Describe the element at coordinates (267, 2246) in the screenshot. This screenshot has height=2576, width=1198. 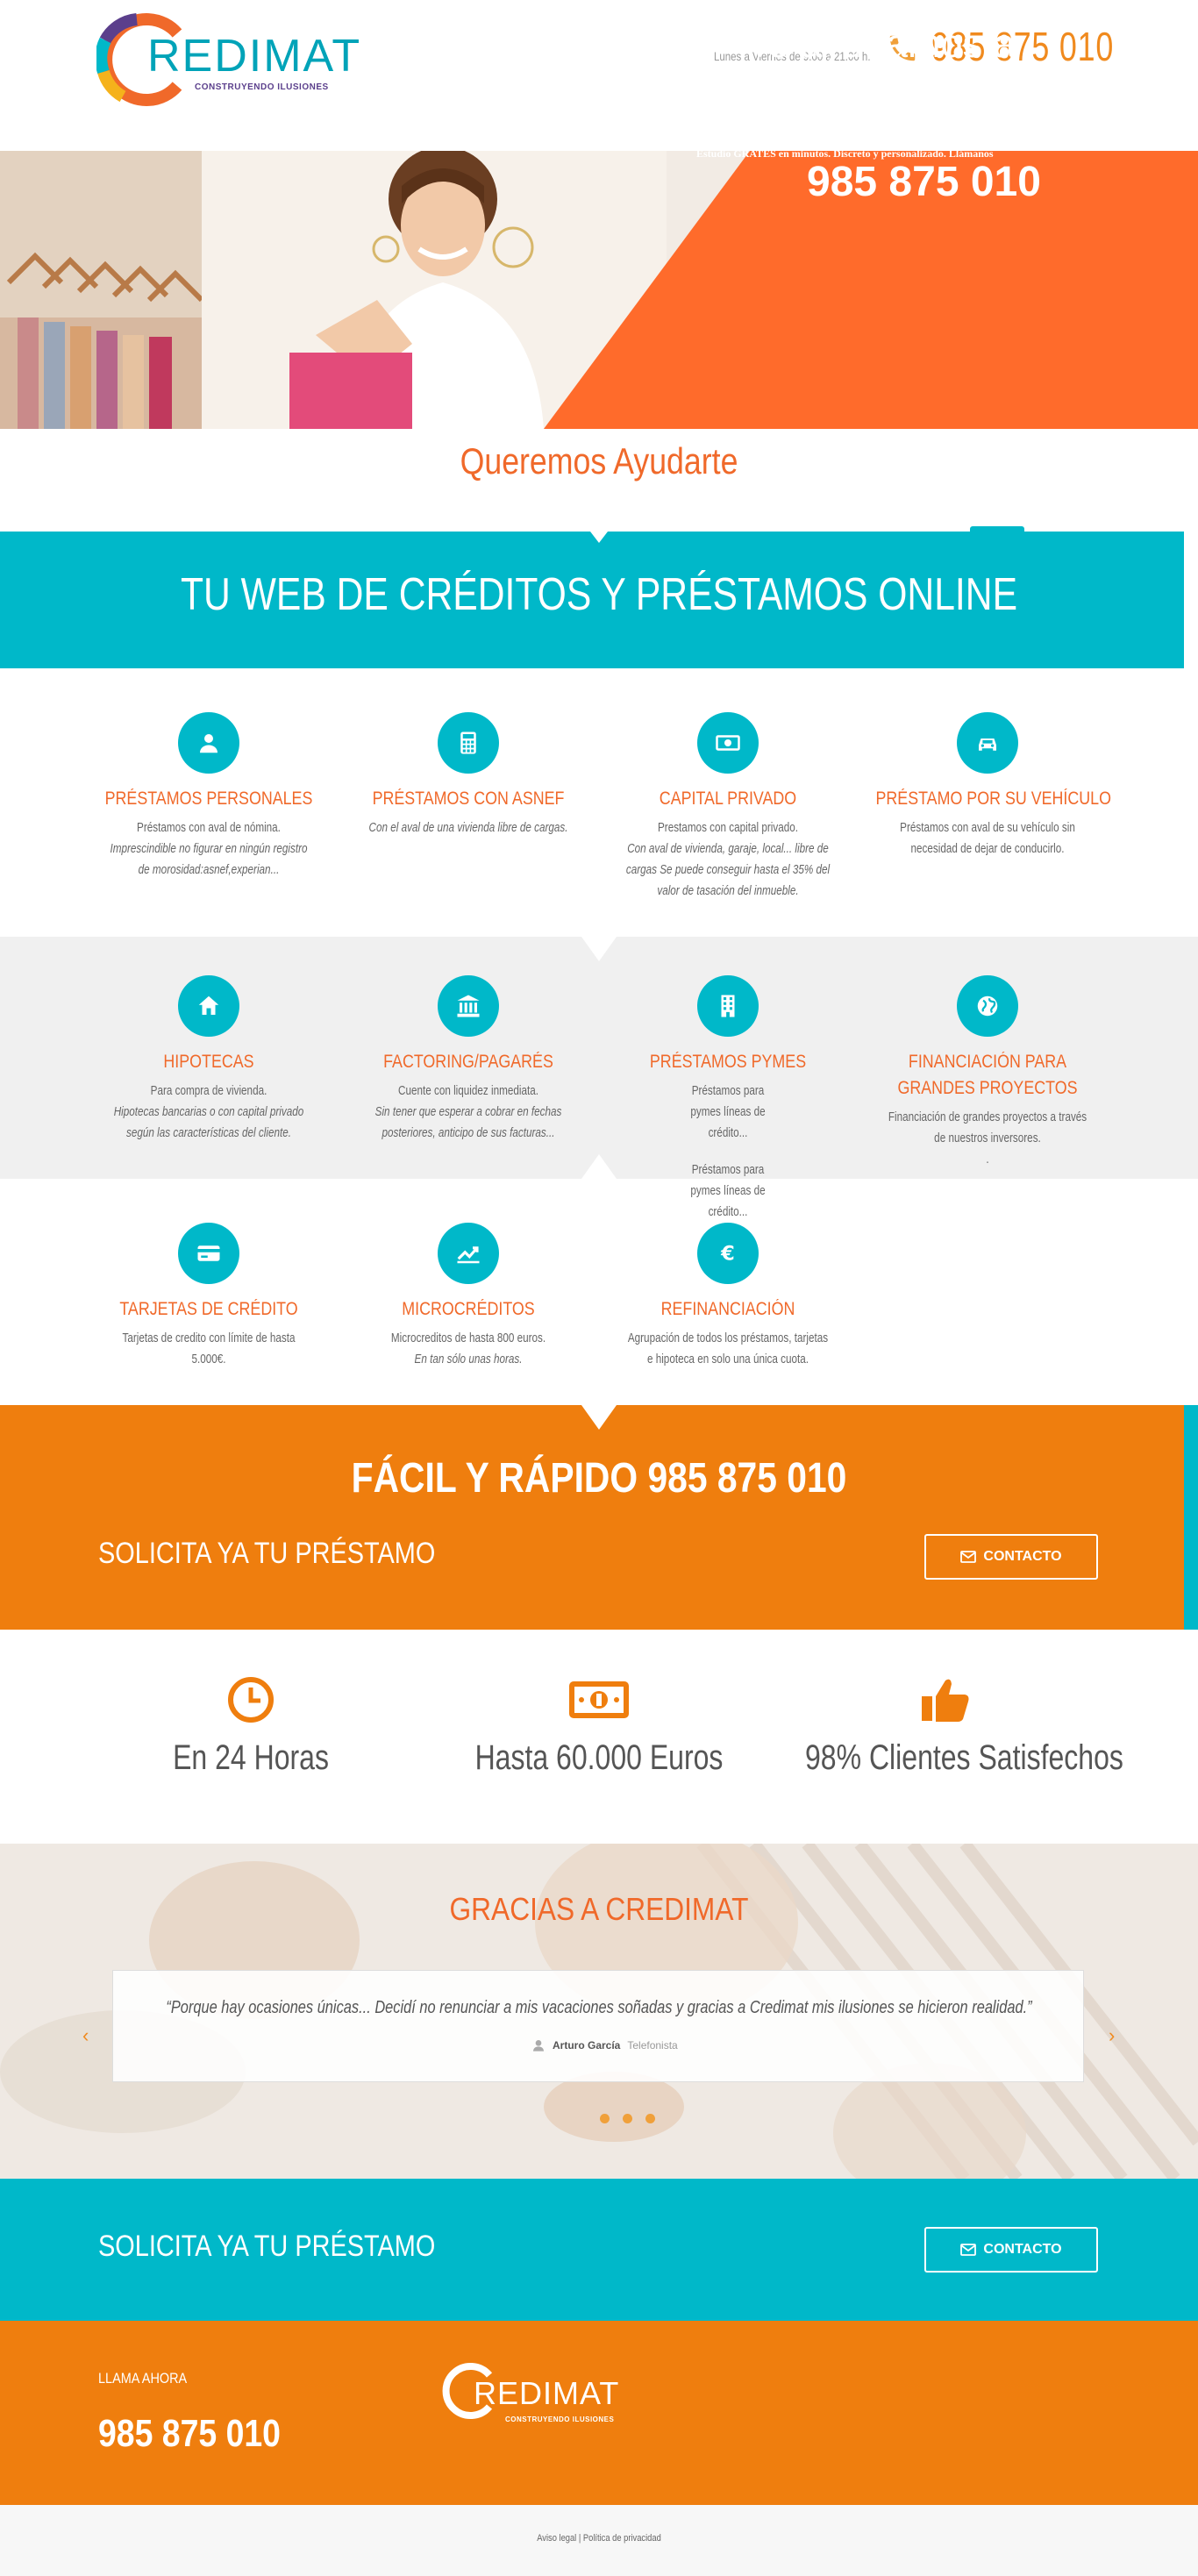
I see `cta-request-text: SOLICITA YA TU PRÉSTAMO` at that location.